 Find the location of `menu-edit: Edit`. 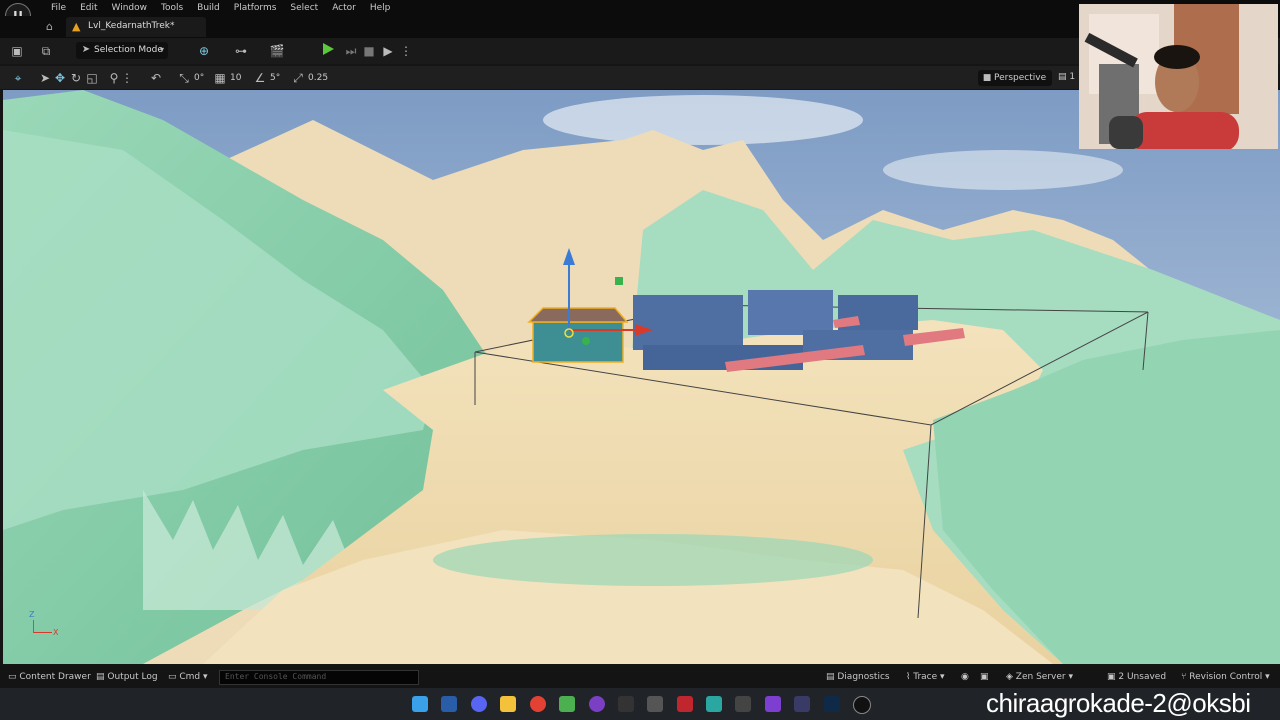

menu-edit: Edit is located at coordinates (88, 8).